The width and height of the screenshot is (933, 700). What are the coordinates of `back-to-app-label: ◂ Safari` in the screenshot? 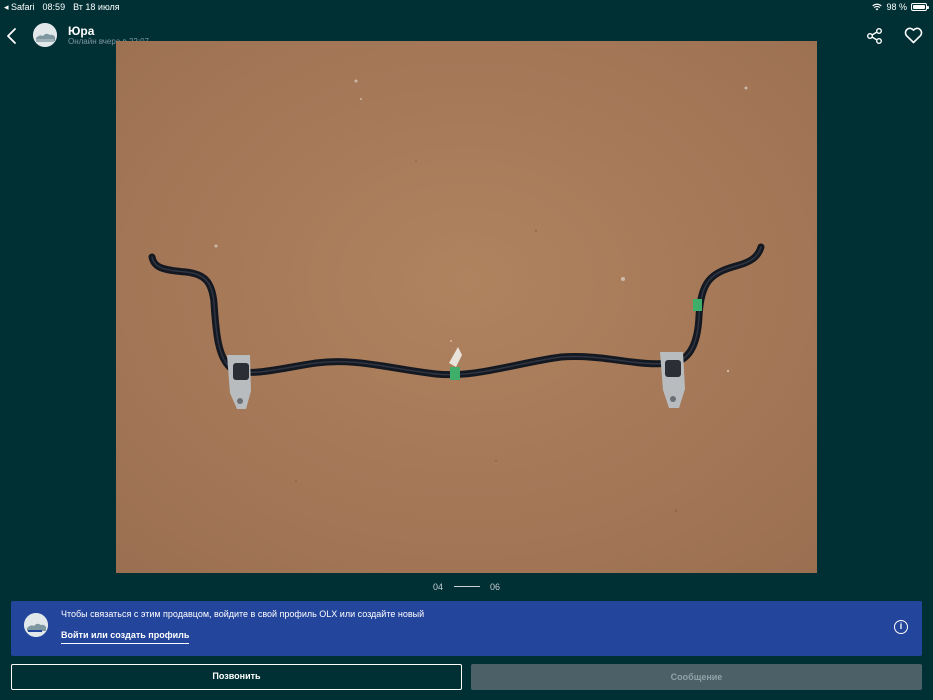 It's located at (19, 7).